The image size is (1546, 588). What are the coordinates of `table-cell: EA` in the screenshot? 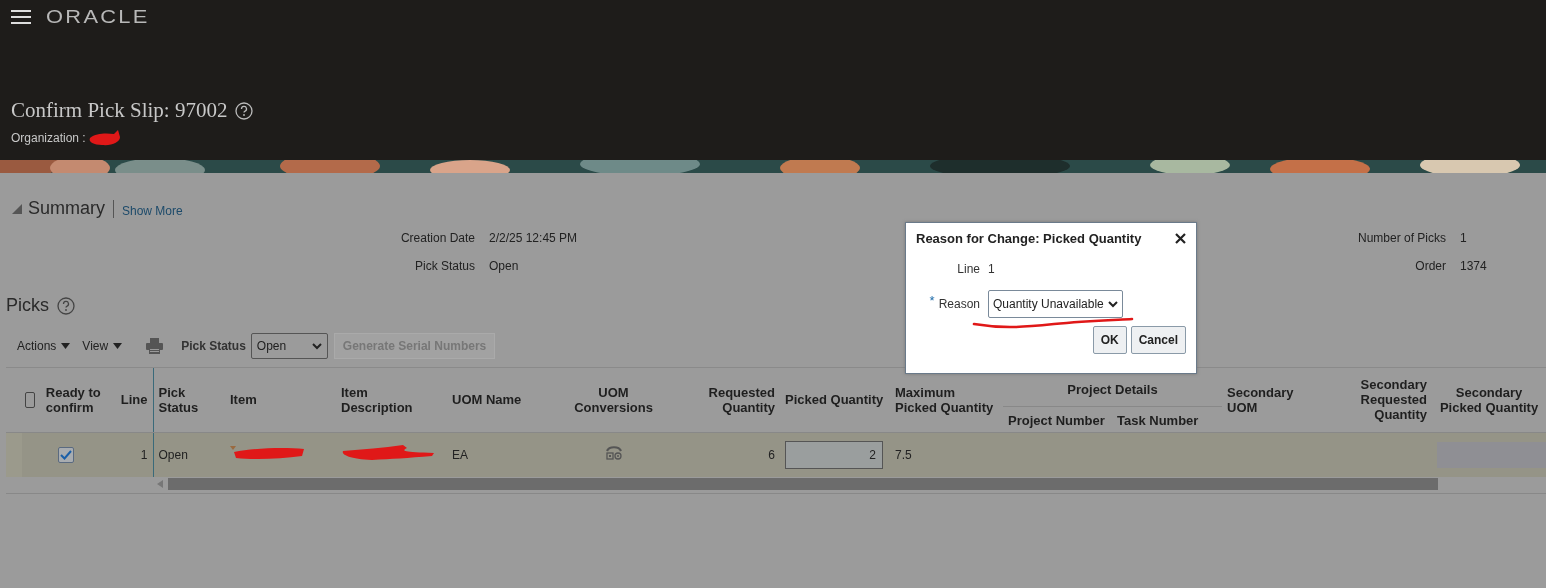 It's located at (460, 454).